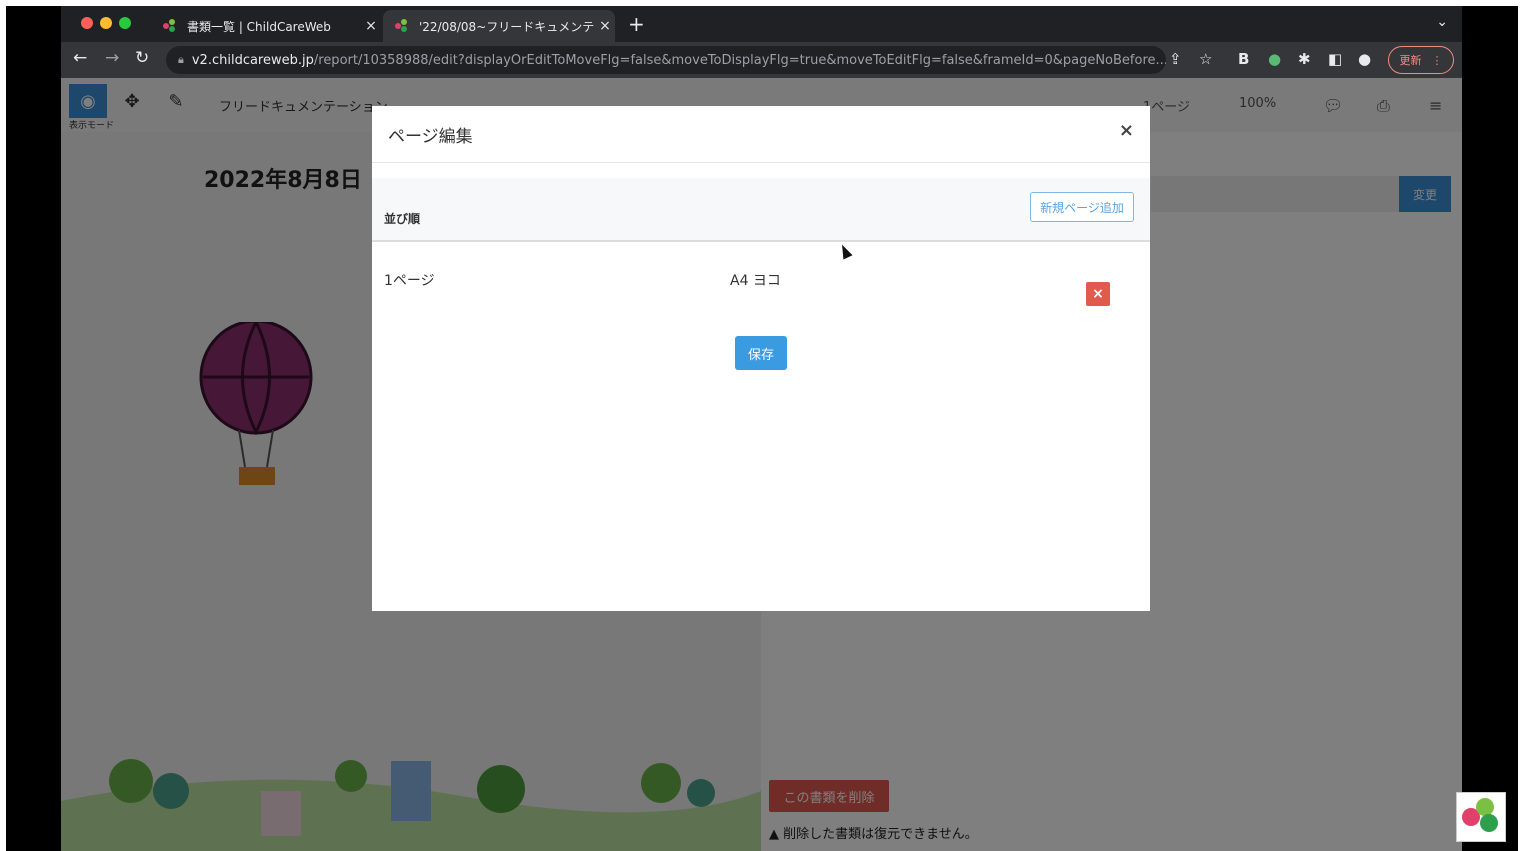 This screenshot has width=1523, height=851. What do you see at coordinates (106, 23) in the screenshot?
I see `minimize-window-button` at bounding box center [106, 23].